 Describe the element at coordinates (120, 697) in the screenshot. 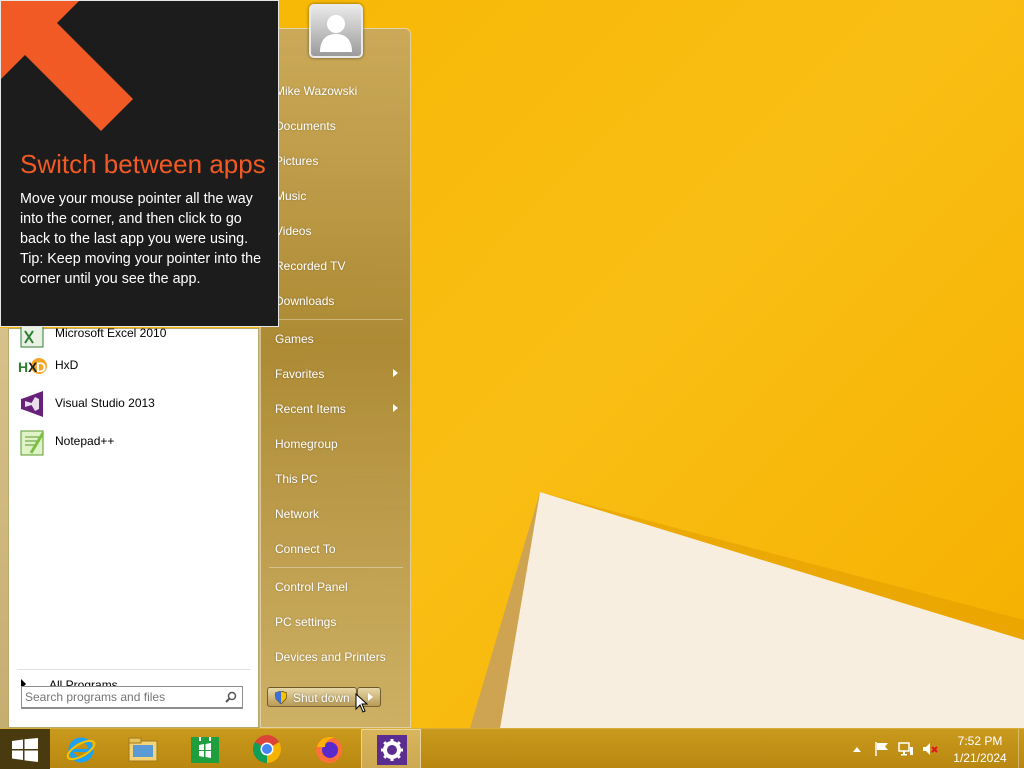

I see `search-input` at that location.